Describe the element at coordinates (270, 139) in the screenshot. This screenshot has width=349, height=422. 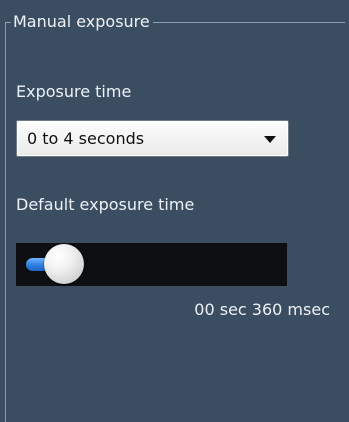
I see `chevron-down-icon` at that location.